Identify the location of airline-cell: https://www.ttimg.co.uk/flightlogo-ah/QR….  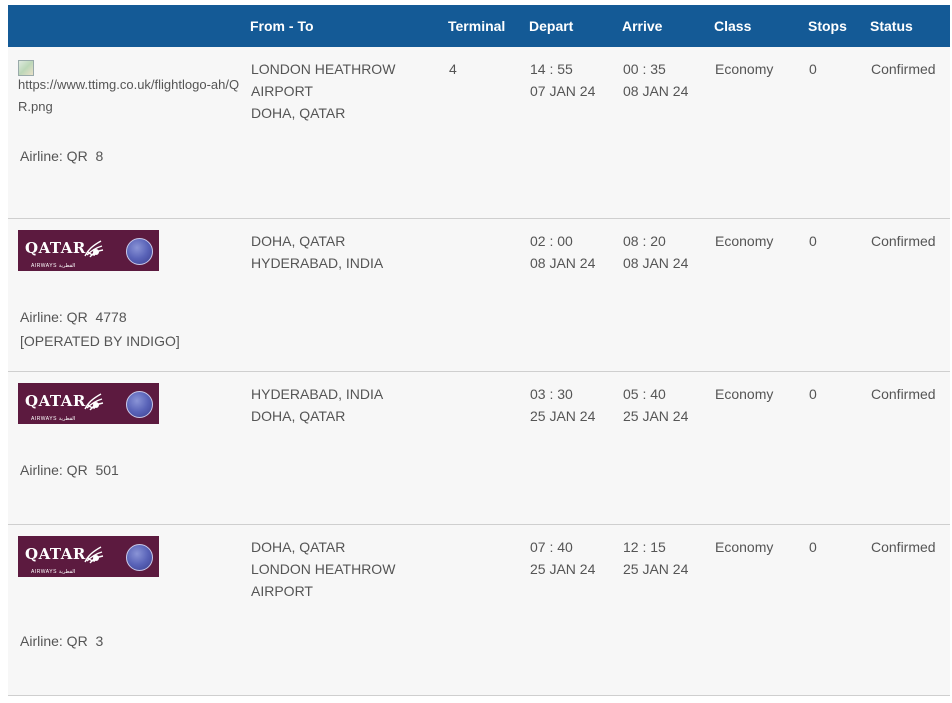
(129, 132).